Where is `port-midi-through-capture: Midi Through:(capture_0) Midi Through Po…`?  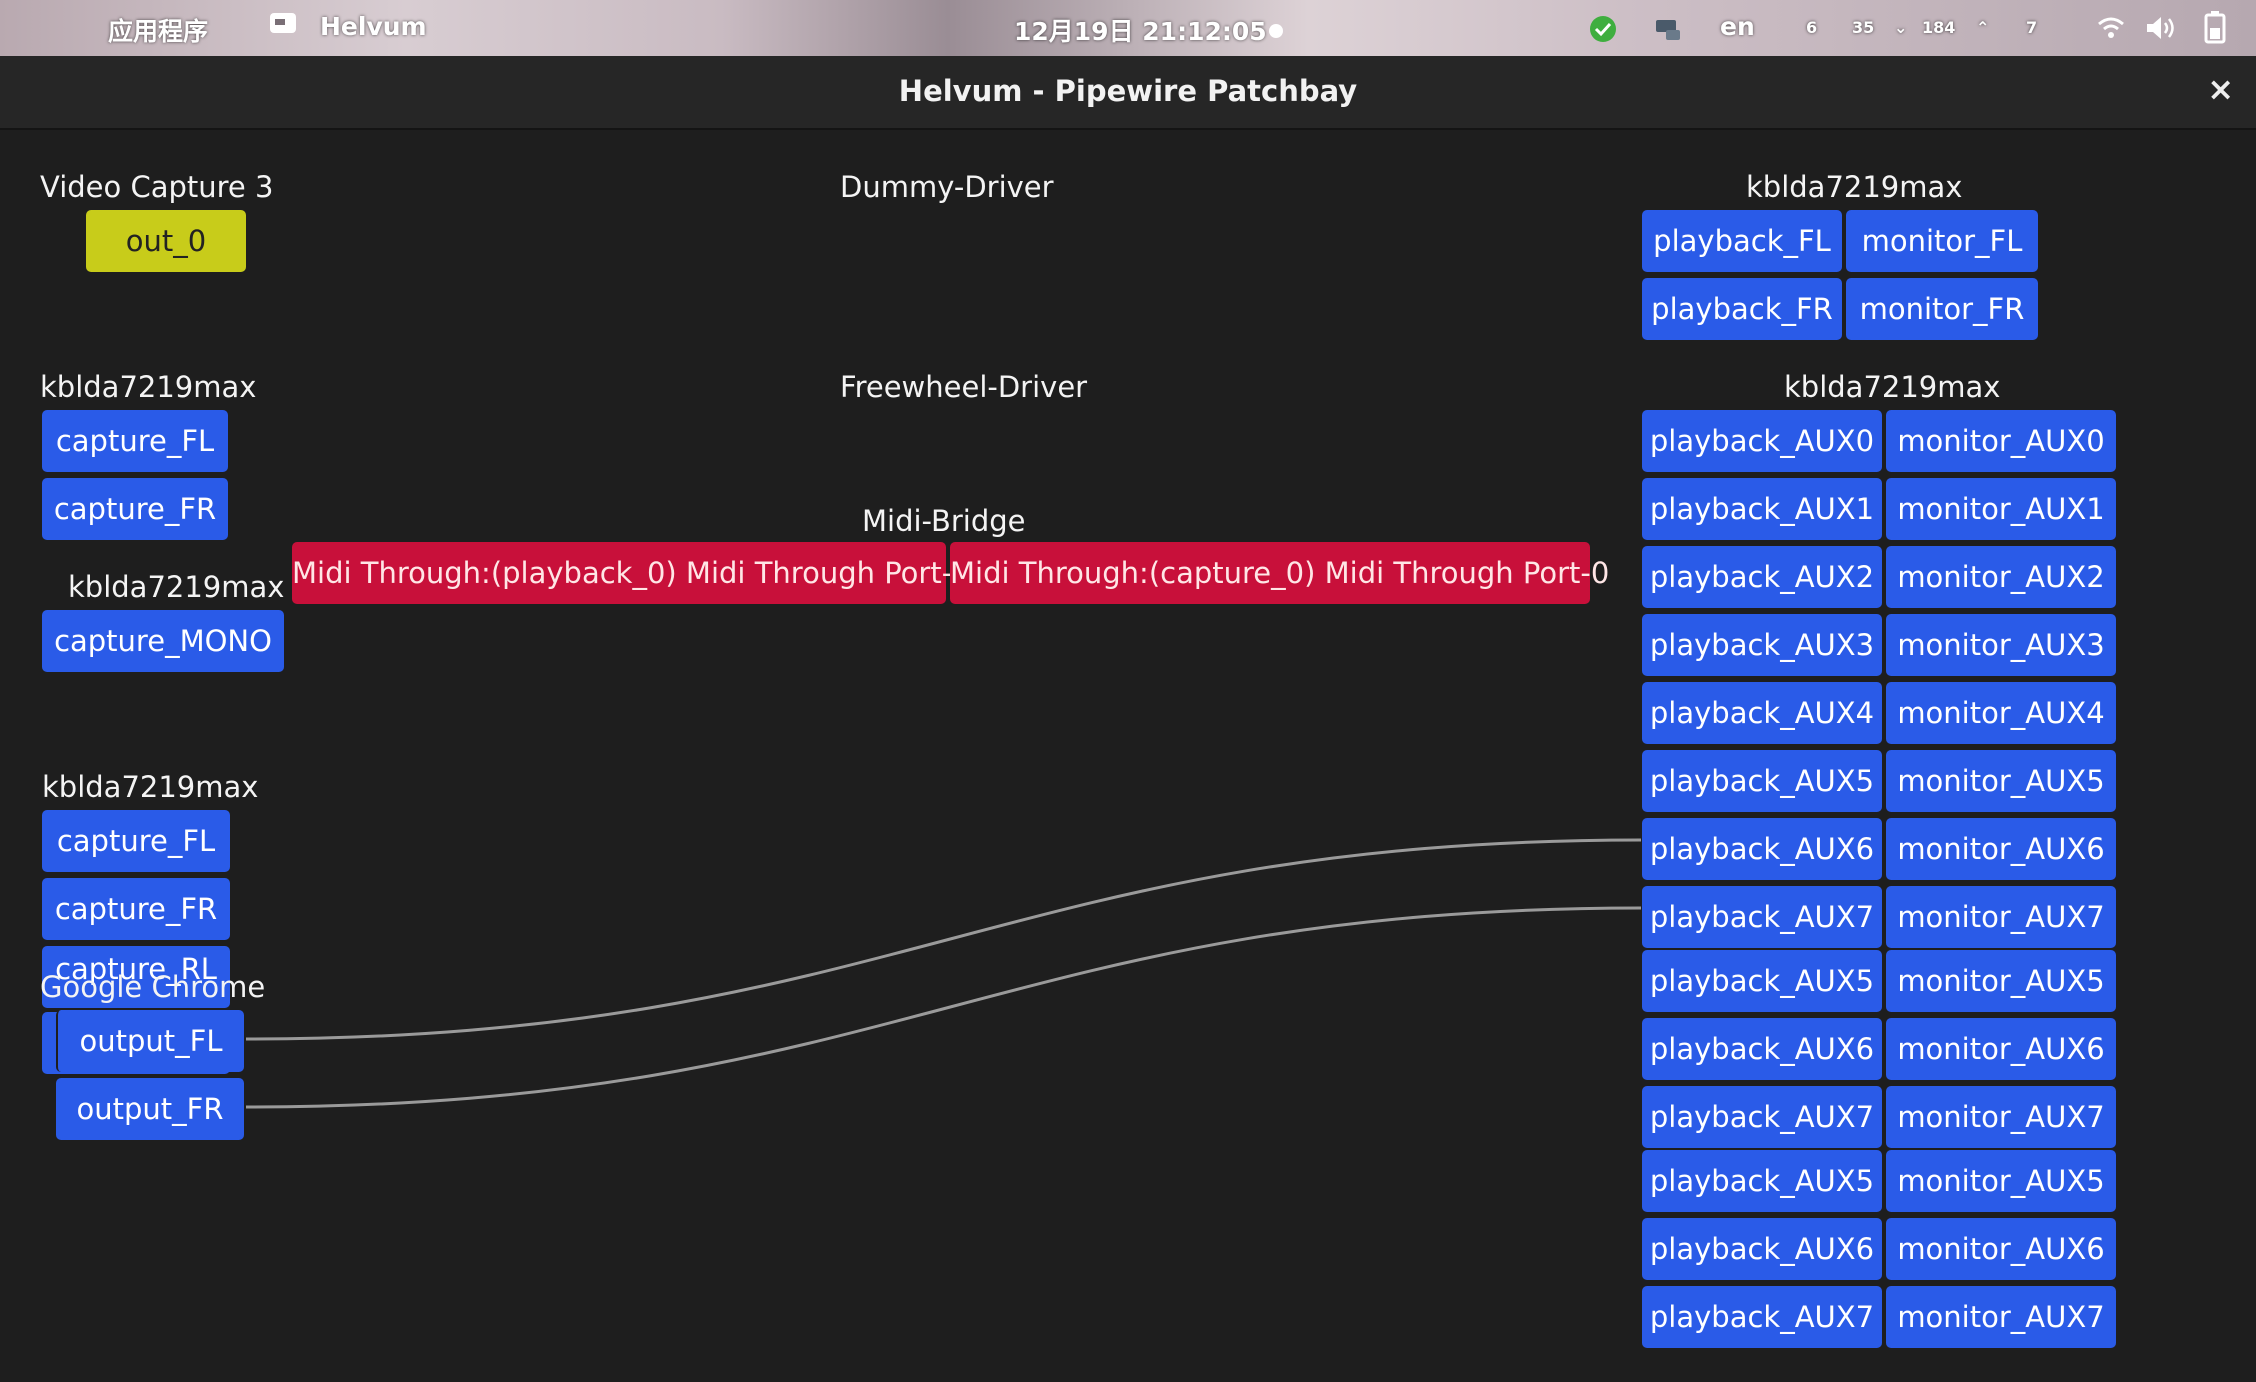
port-midi-through-capture: Midi Through:(capture_0) Midi Through Po… is located at coordinates (1279, 573).